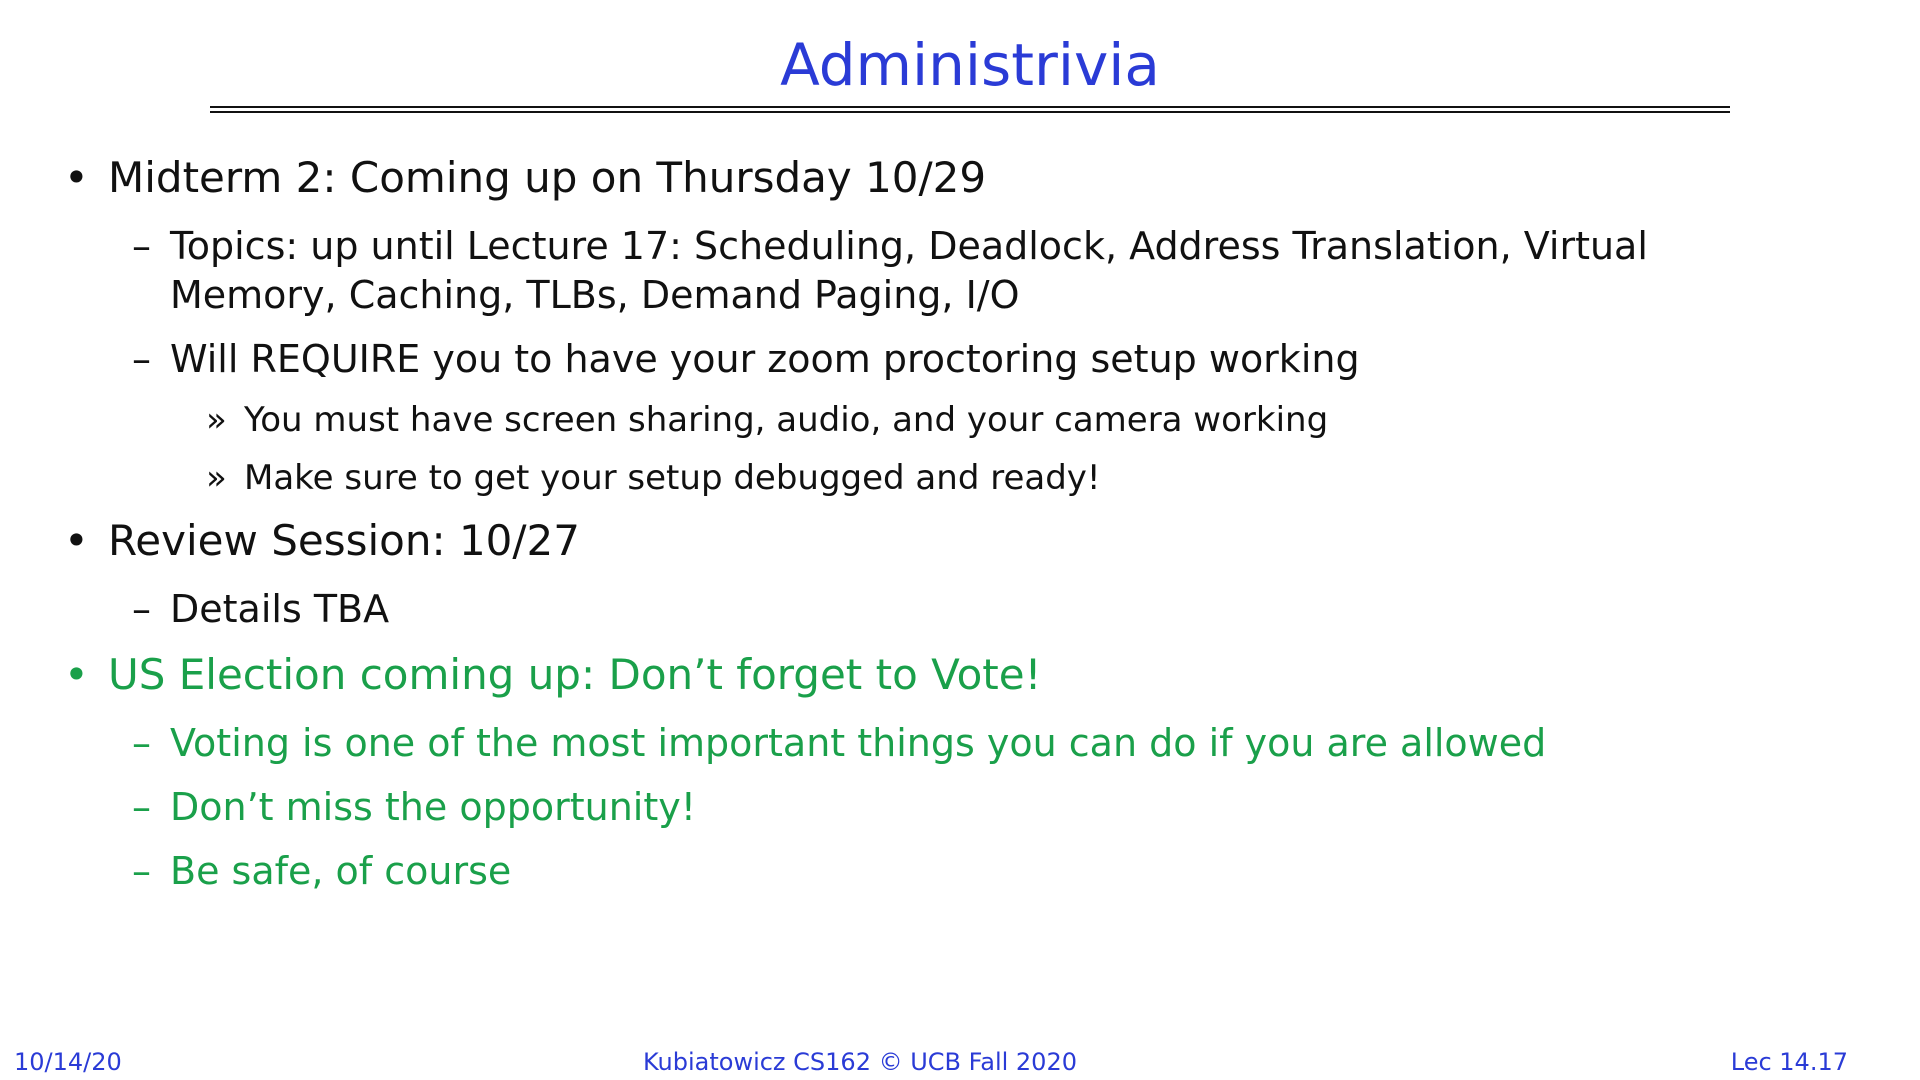  What do you see at coordinates (1789, 1062) in the screenshot?
I see `footer-page-number: Lec 14.17` at bounding box center [1789, 1062].